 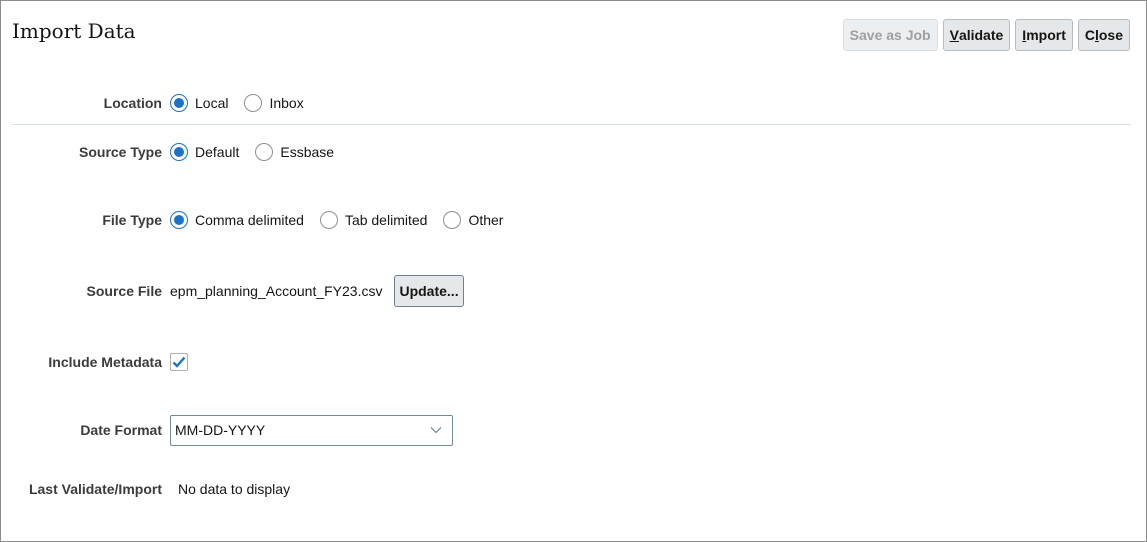 I want to click on option-label: Local, so click(x=212, y=103).